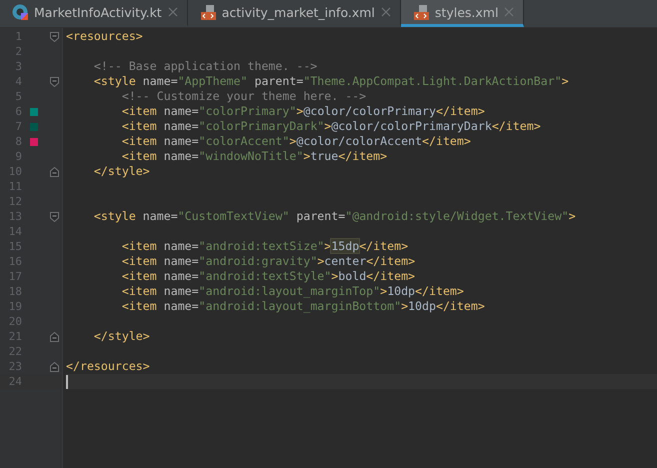 The height and width of the screenshot is (468, 657). What do you see at coordinates (334, 216) in the screenshot?
I see `code-line: <style name="CustomTextView" parent="@android:style/Widget.TextView">` at bounding box center [334, 216].